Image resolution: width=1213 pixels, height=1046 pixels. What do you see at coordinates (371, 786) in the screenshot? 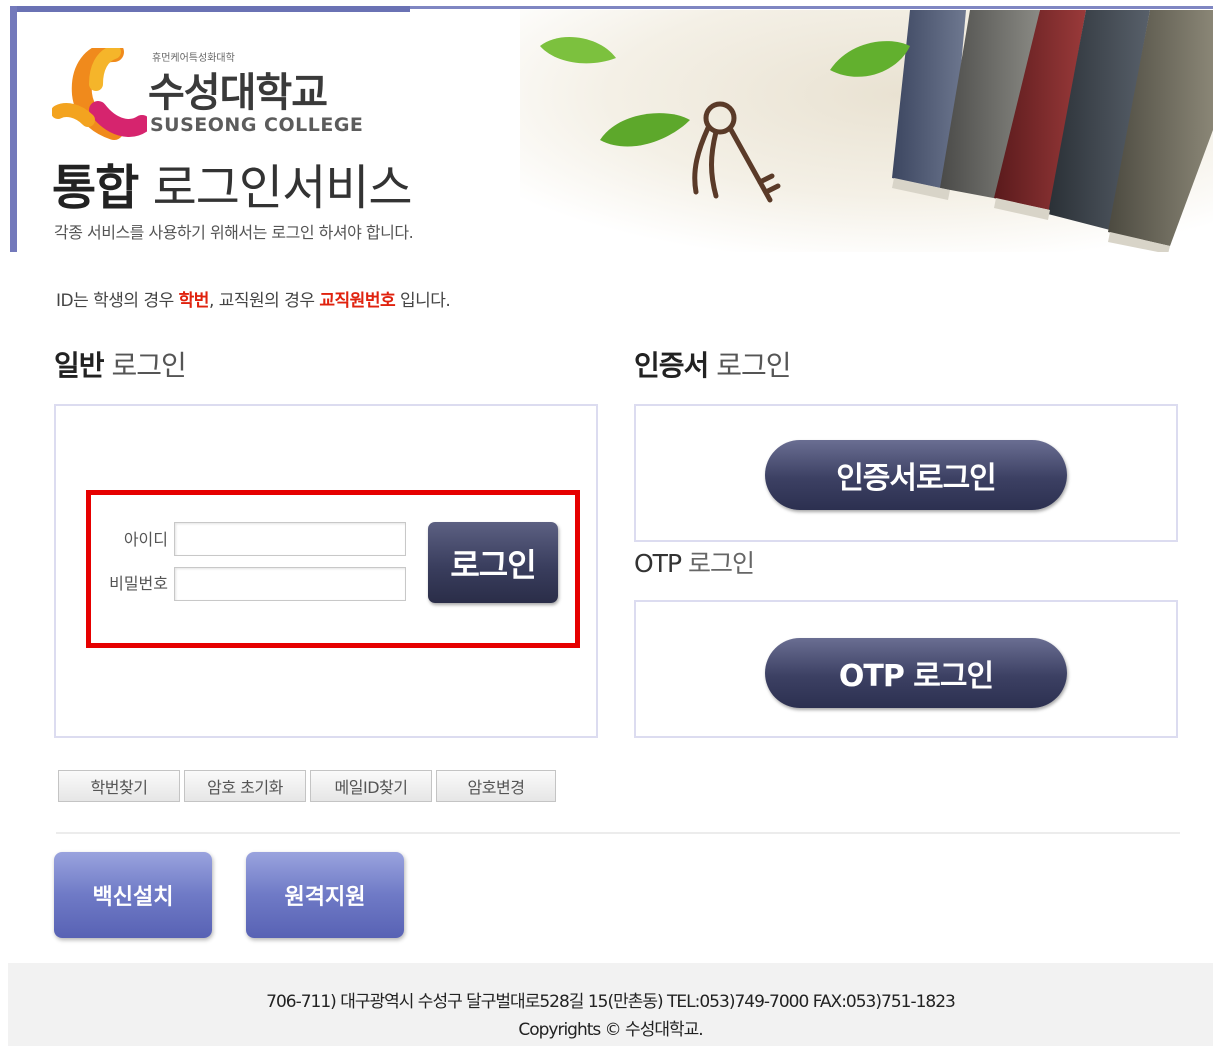
I see `find-mail-id-button: 메일ID찾기` at bounding box center [371, 786].